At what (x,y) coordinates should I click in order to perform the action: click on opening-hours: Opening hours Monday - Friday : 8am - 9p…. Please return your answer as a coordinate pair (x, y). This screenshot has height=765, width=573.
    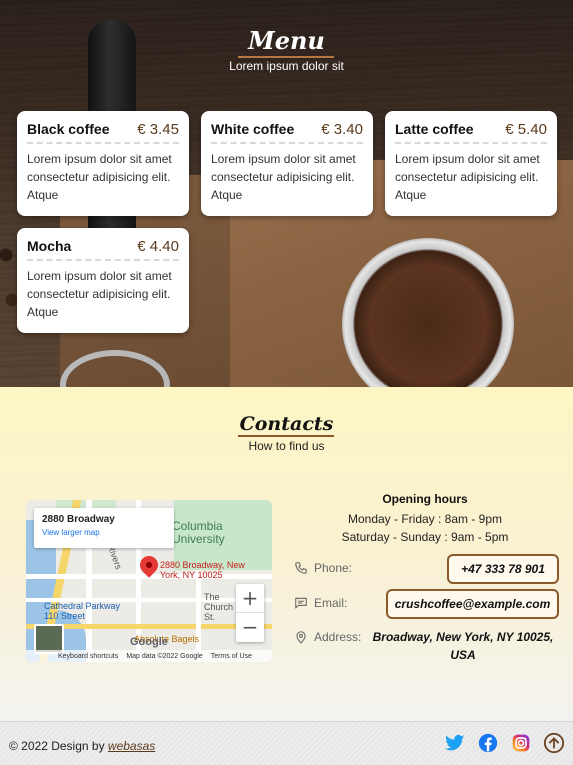
    Looking at the image, I should click on (425, 519).